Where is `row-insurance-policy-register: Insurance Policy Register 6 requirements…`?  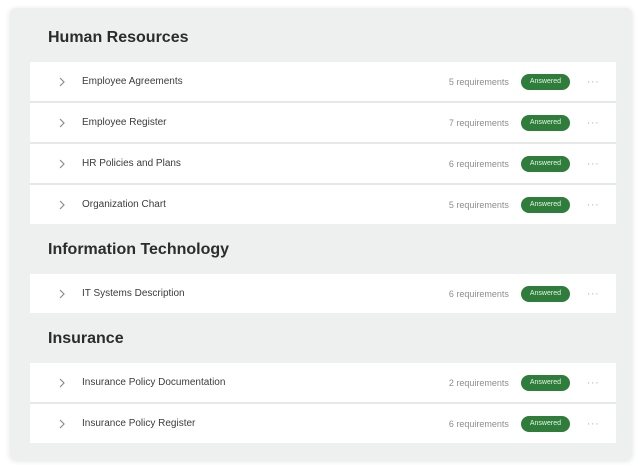 row-insurance-policy-register: Insurance Policy Register 6 requirements… is located at coordinates (323, 423).